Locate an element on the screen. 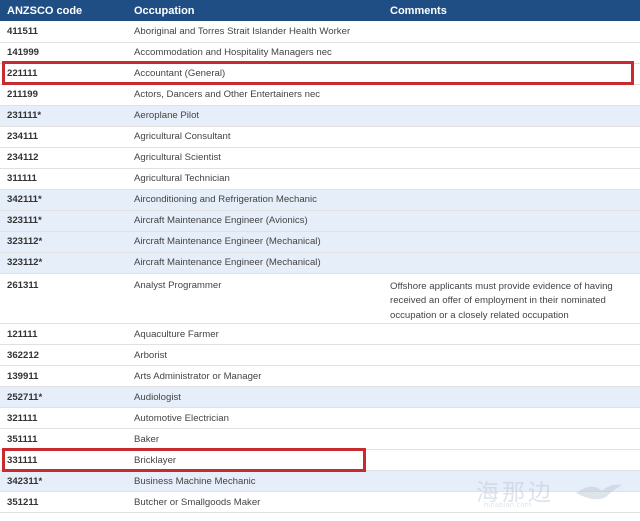 The image size is (640, 521). cell-occupation: Bricklayer is located at coordinates (255, 460).